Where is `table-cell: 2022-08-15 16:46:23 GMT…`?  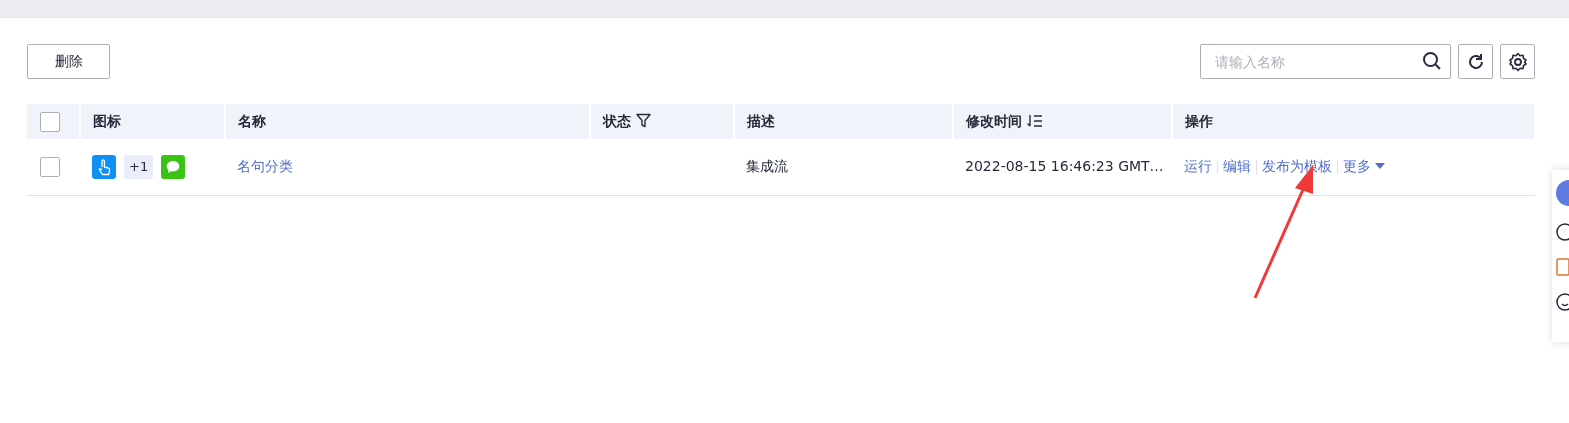
table-cell: 2022-08-15 16:46:23 GMT… is located at coordinates (1064, 166).